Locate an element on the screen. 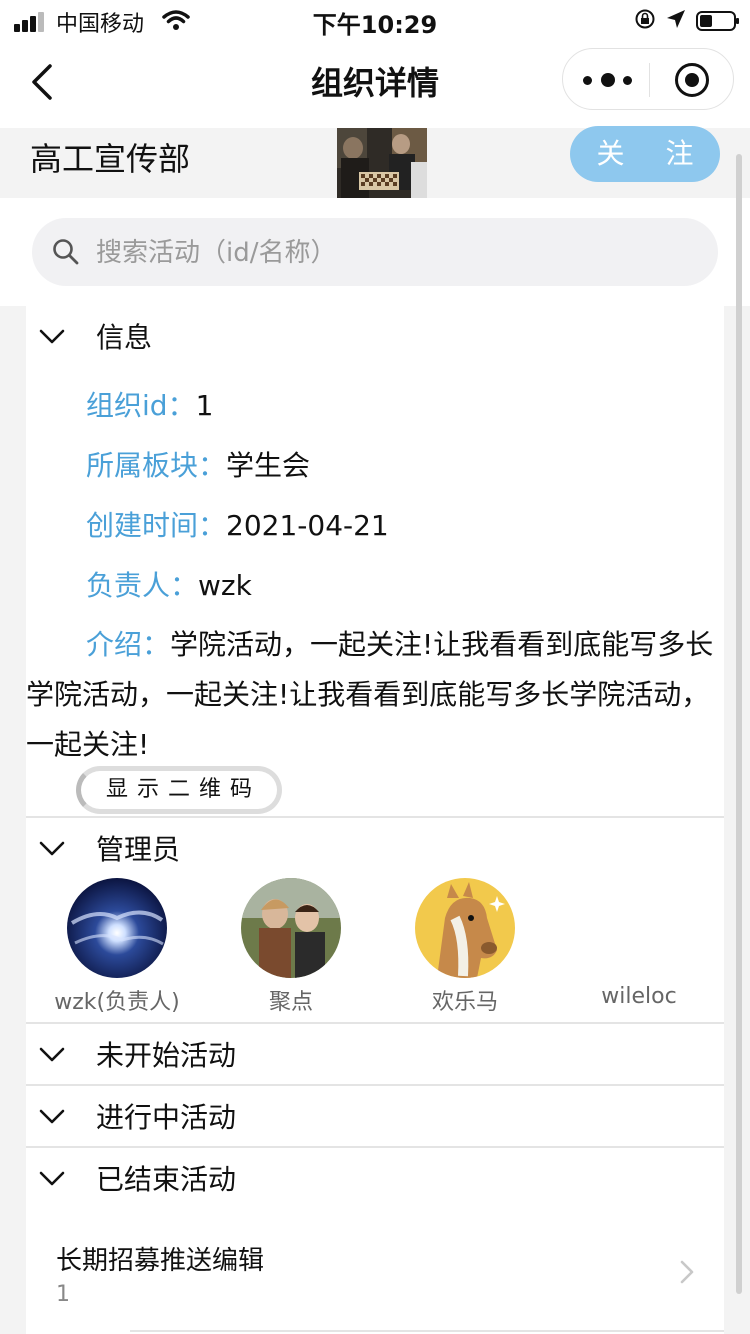 This screenshot has width=750, height=1334. created-label: 创建时间： is located at coordinates (156, 525).